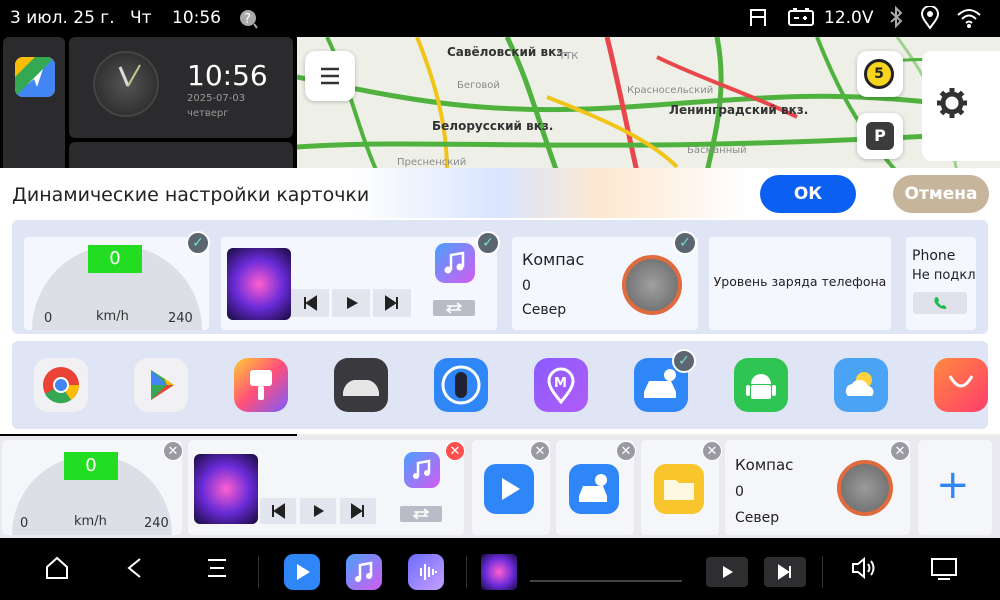 This screenshot has width=1000, height=600. I want to click on android-icon, so click(761, 385).